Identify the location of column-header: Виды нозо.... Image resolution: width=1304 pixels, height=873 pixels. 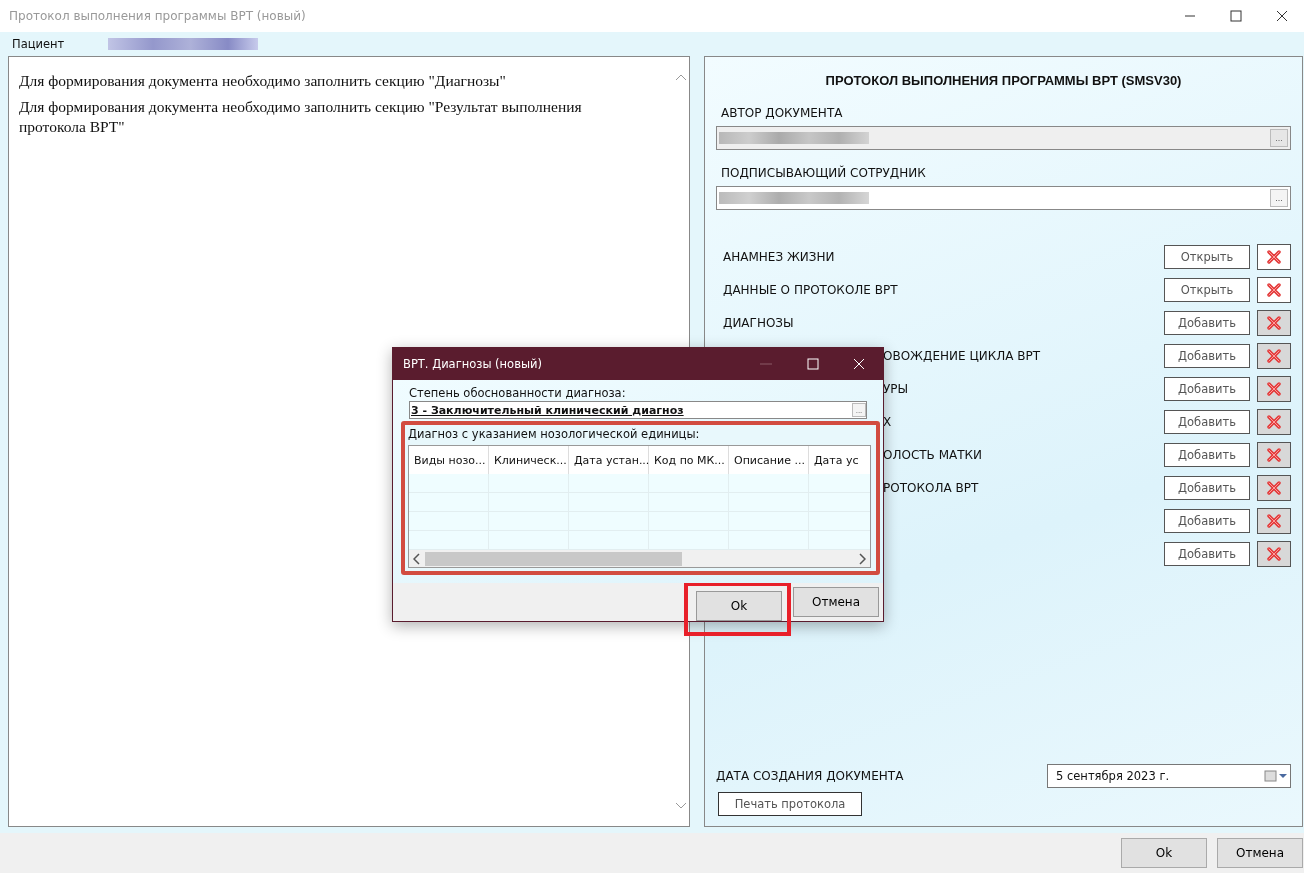
(449, 460).